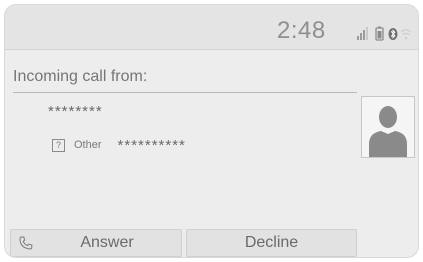 The width and height of the screenshot is (423, 262). I want to click on contact-avatar, so click(388, 127).